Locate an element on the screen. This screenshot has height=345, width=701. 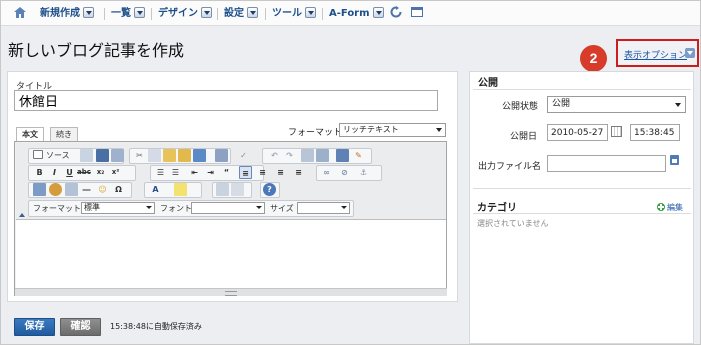
blockquote-icon: “ is located at coordinates (226, 172).